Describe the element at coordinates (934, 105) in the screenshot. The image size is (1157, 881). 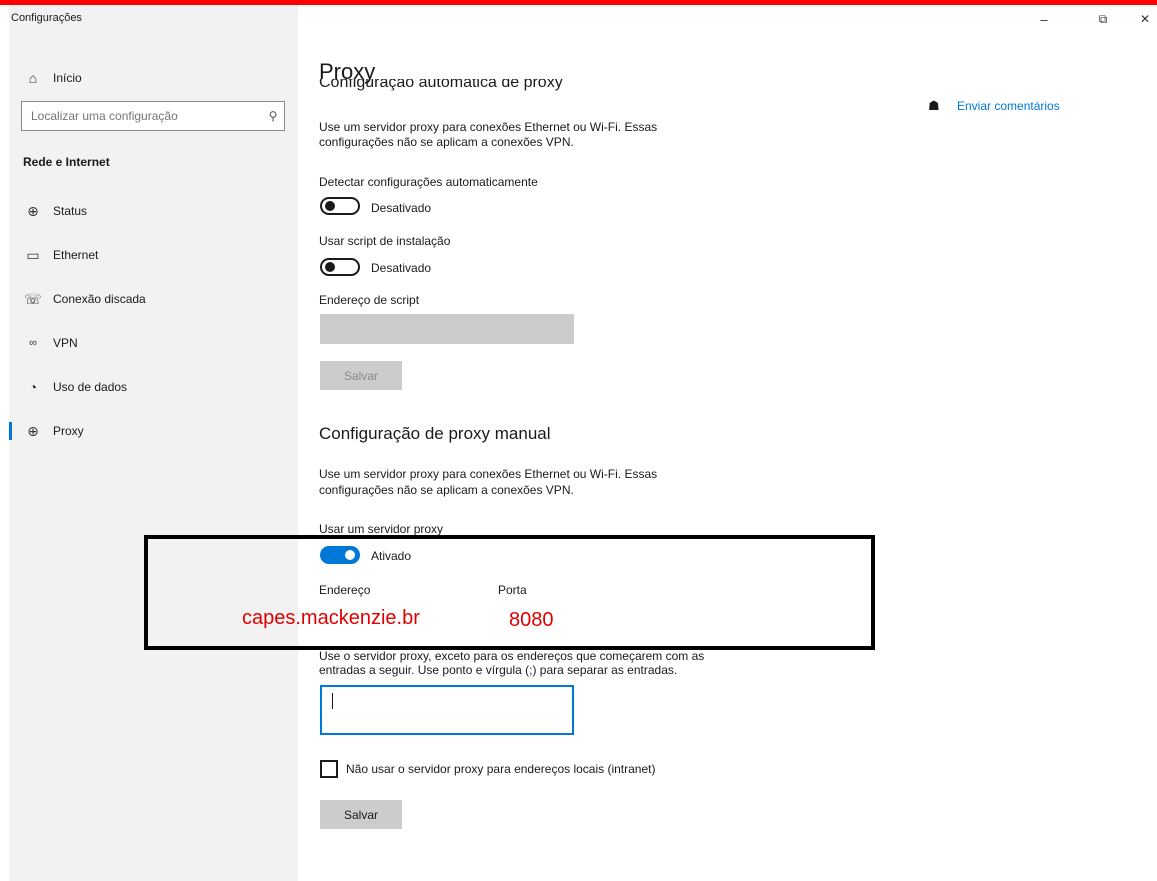
I see `feedback-icon: ☗` at that location.